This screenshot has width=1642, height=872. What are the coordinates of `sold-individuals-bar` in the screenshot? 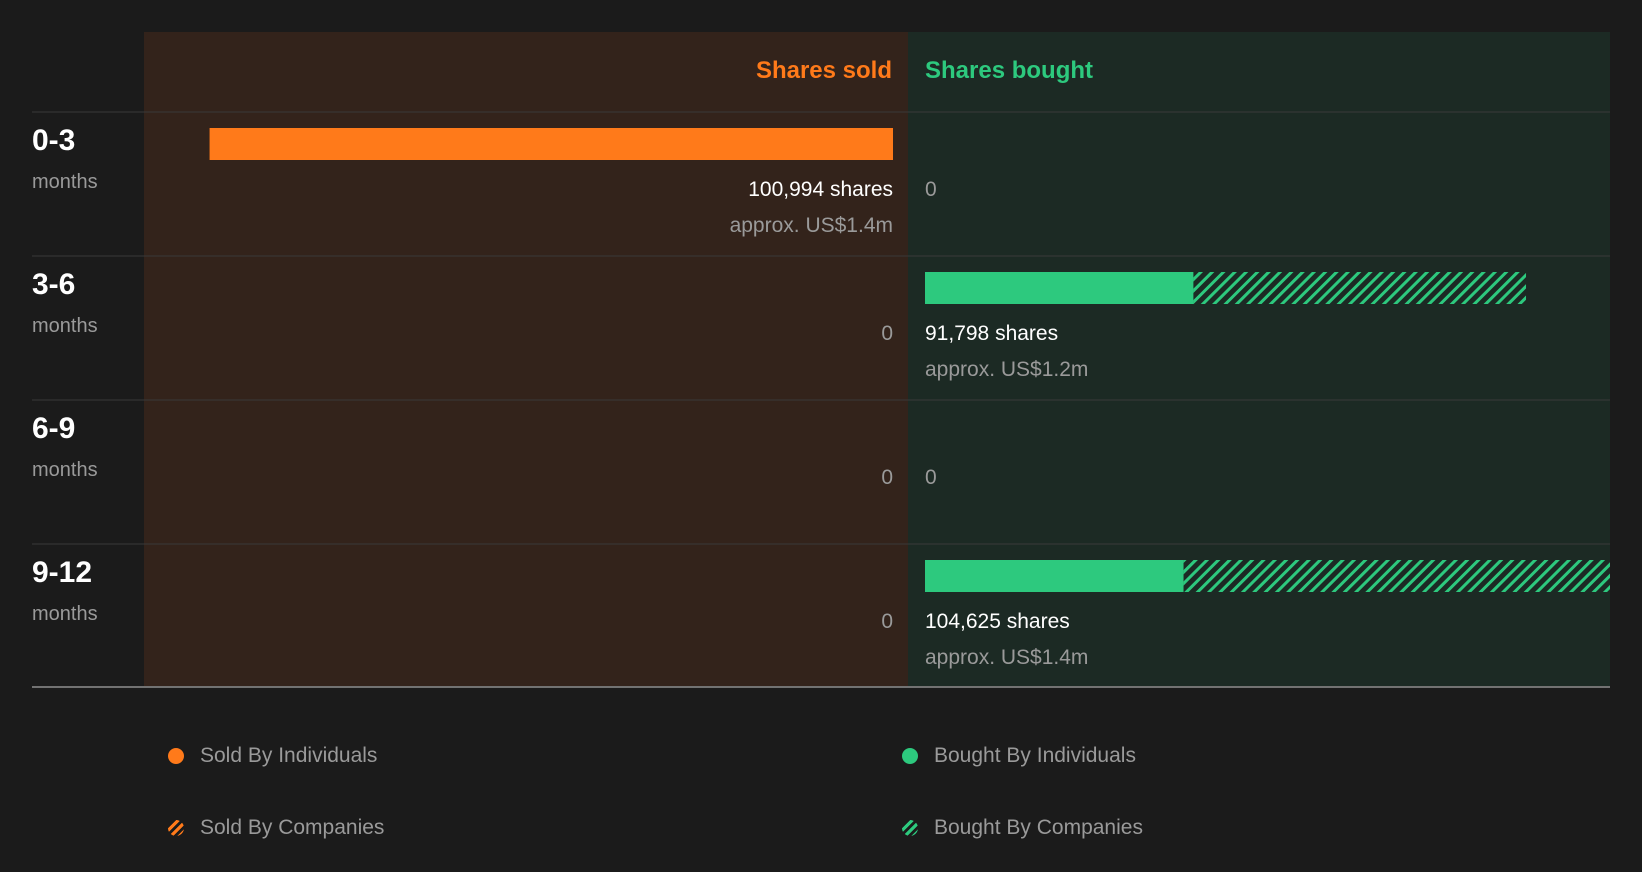 It's located at (551, 144).